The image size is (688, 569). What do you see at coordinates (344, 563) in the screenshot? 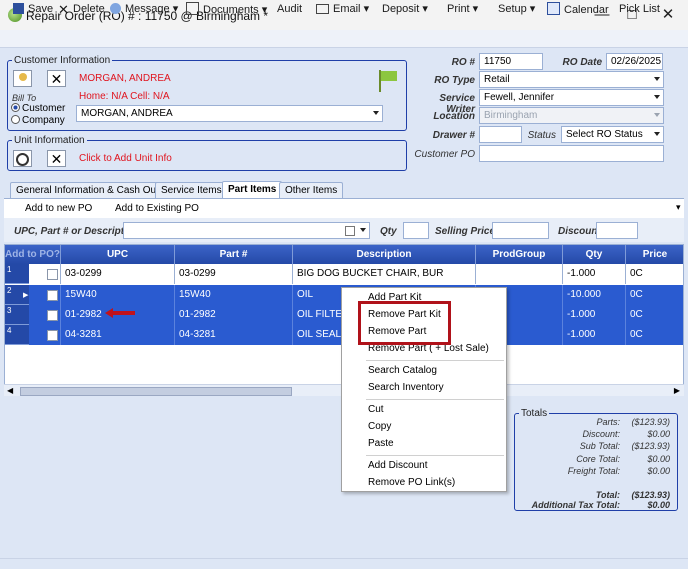
I see `status-bar` at bounding box center [344, 563].